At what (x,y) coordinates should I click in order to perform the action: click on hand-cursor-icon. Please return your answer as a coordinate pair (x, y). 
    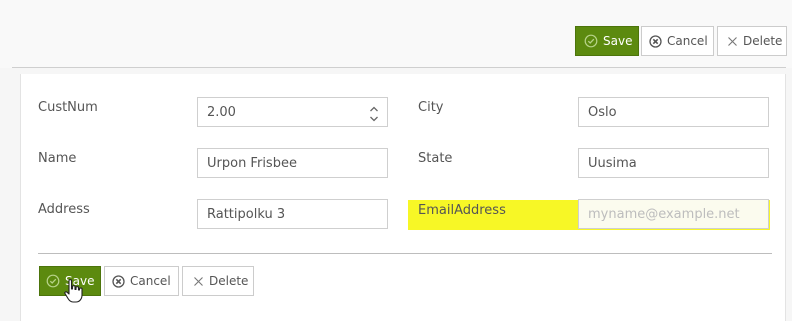
    Looking at the image, I should click on (74, 291).